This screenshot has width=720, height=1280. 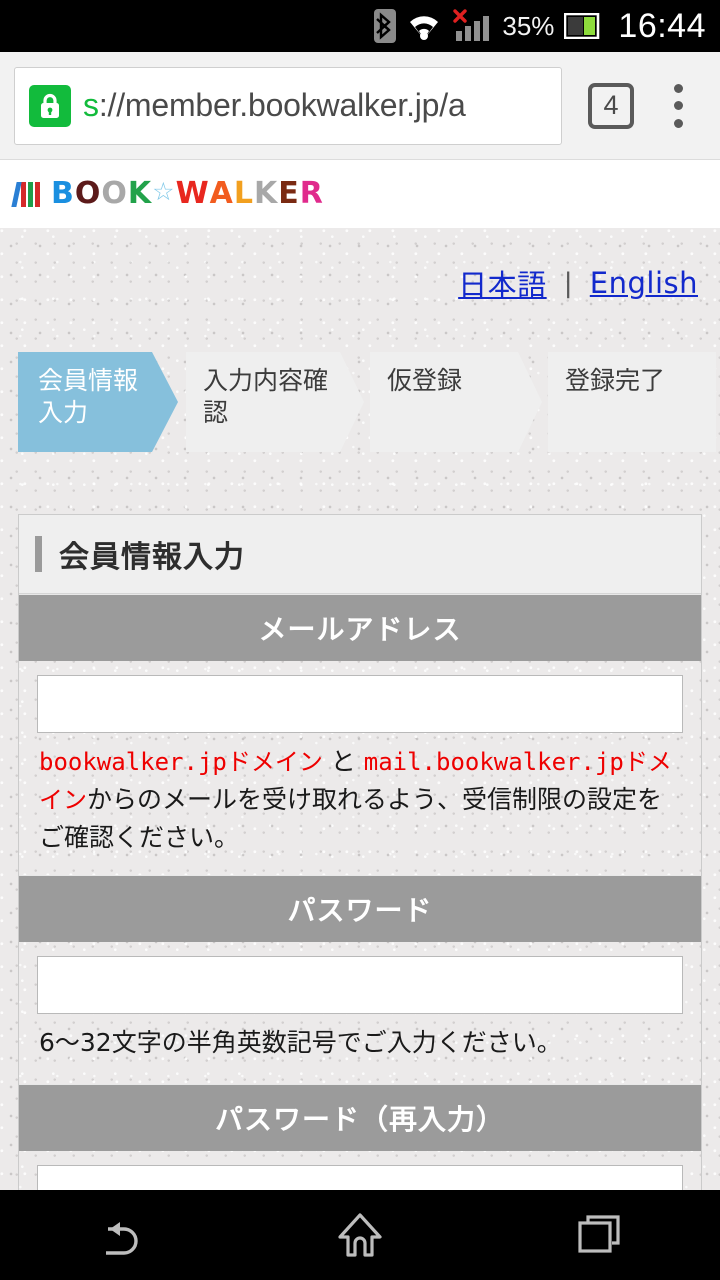 What do you see at coordinates (181, 762) in the screenshot?
I see `email-hint-domain-1: bookwalker.jpドメイン` at bounding box center [181, 762].